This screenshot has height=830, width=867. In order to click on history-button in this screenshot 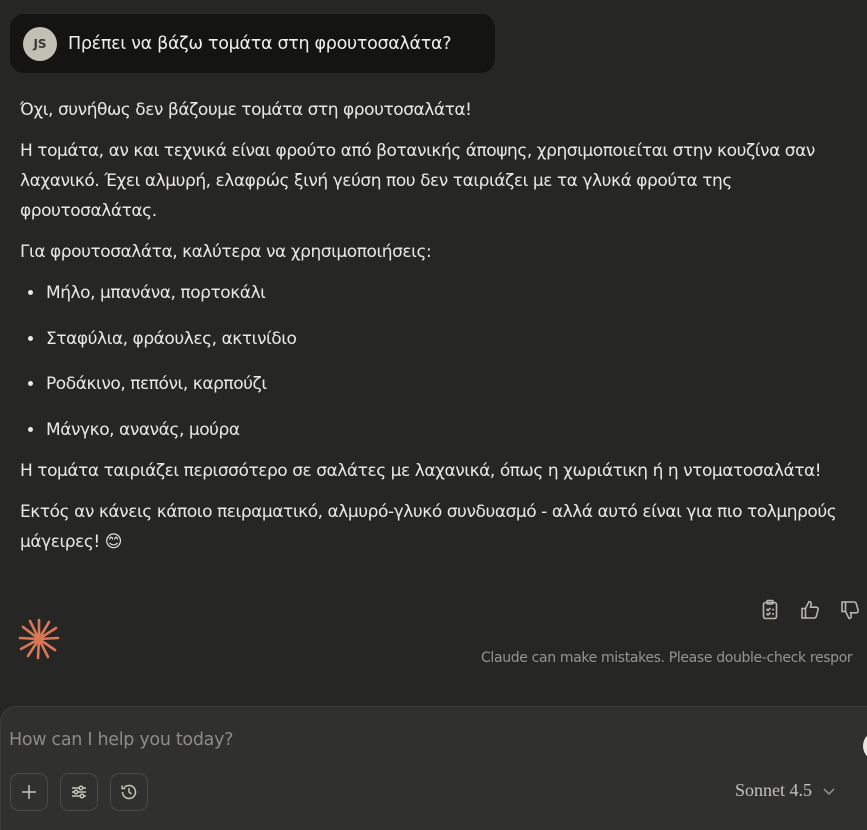, I will do `click(129, 792)`.